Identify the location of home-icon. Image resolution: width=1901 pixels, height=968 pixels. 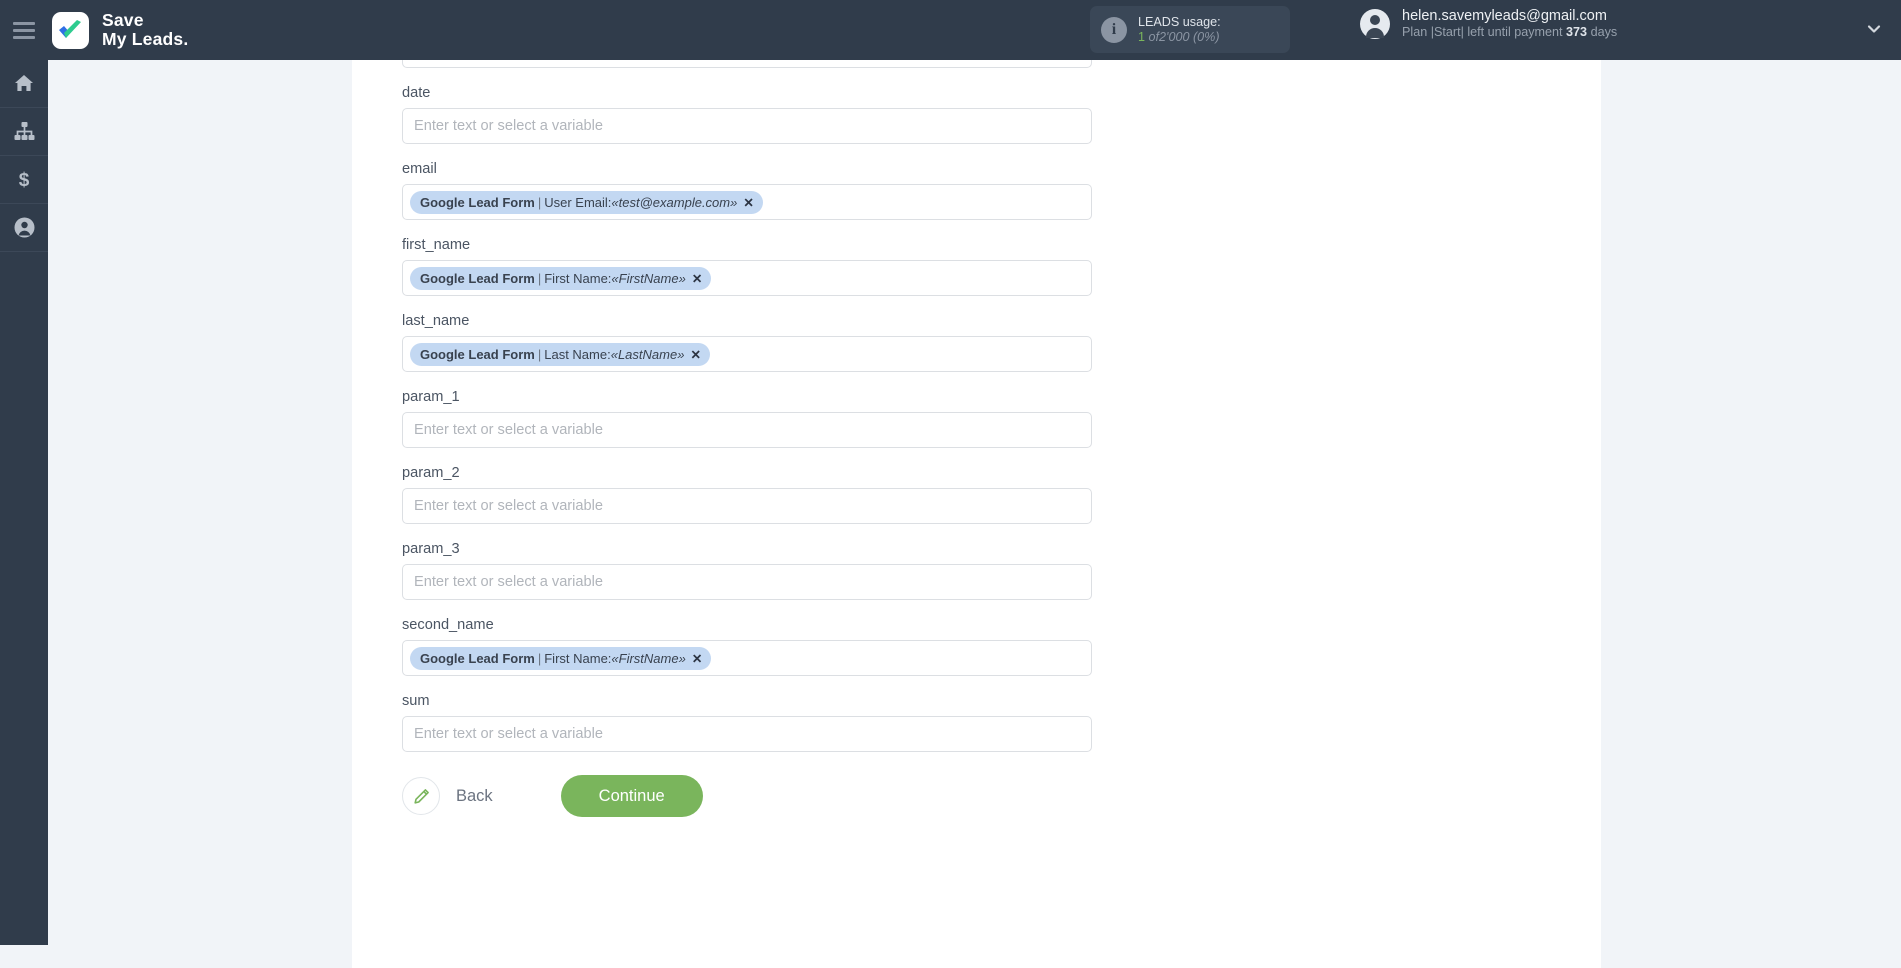
(24, 83).